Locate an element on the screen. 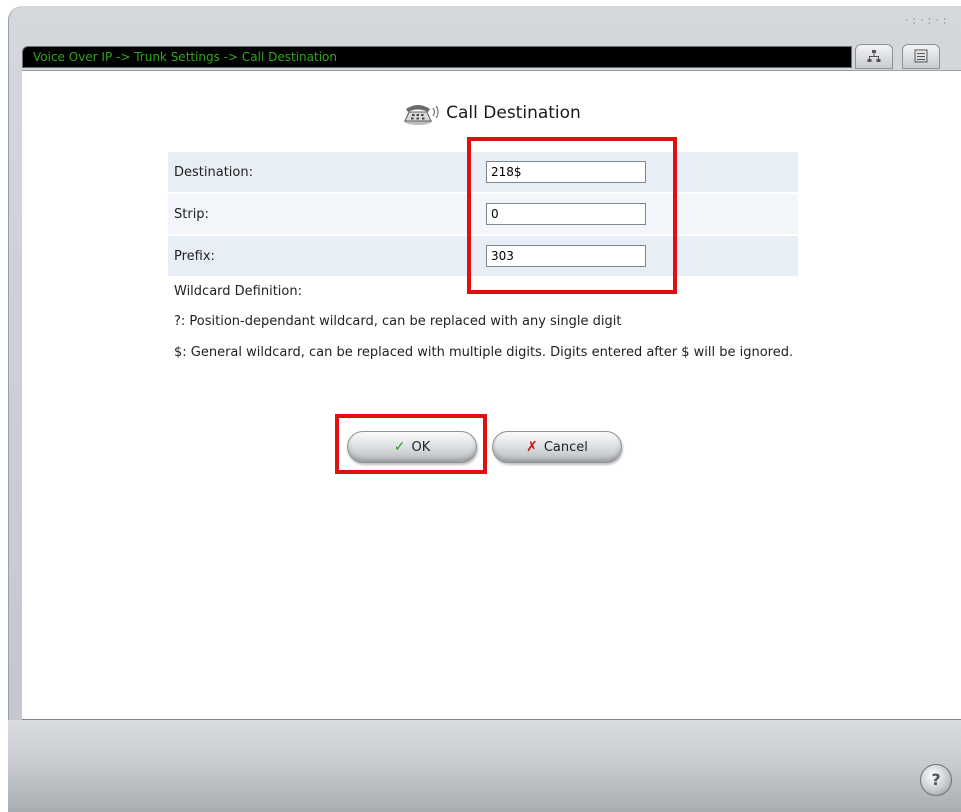 This screenshot has width=961, height=812. cancel-button: ✗ Cancel is located at coordinates (557, 447).